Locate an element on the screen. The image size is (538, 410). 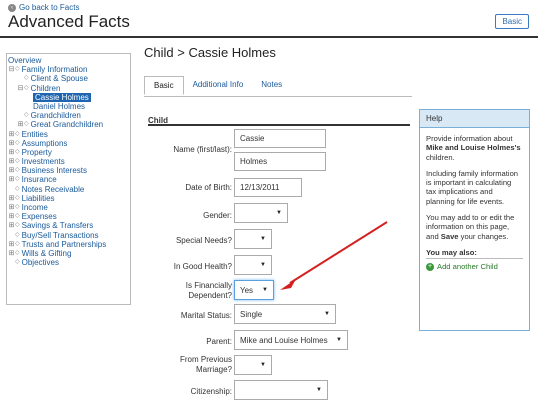
arrow-shaft is located at coordinates (338, 252).